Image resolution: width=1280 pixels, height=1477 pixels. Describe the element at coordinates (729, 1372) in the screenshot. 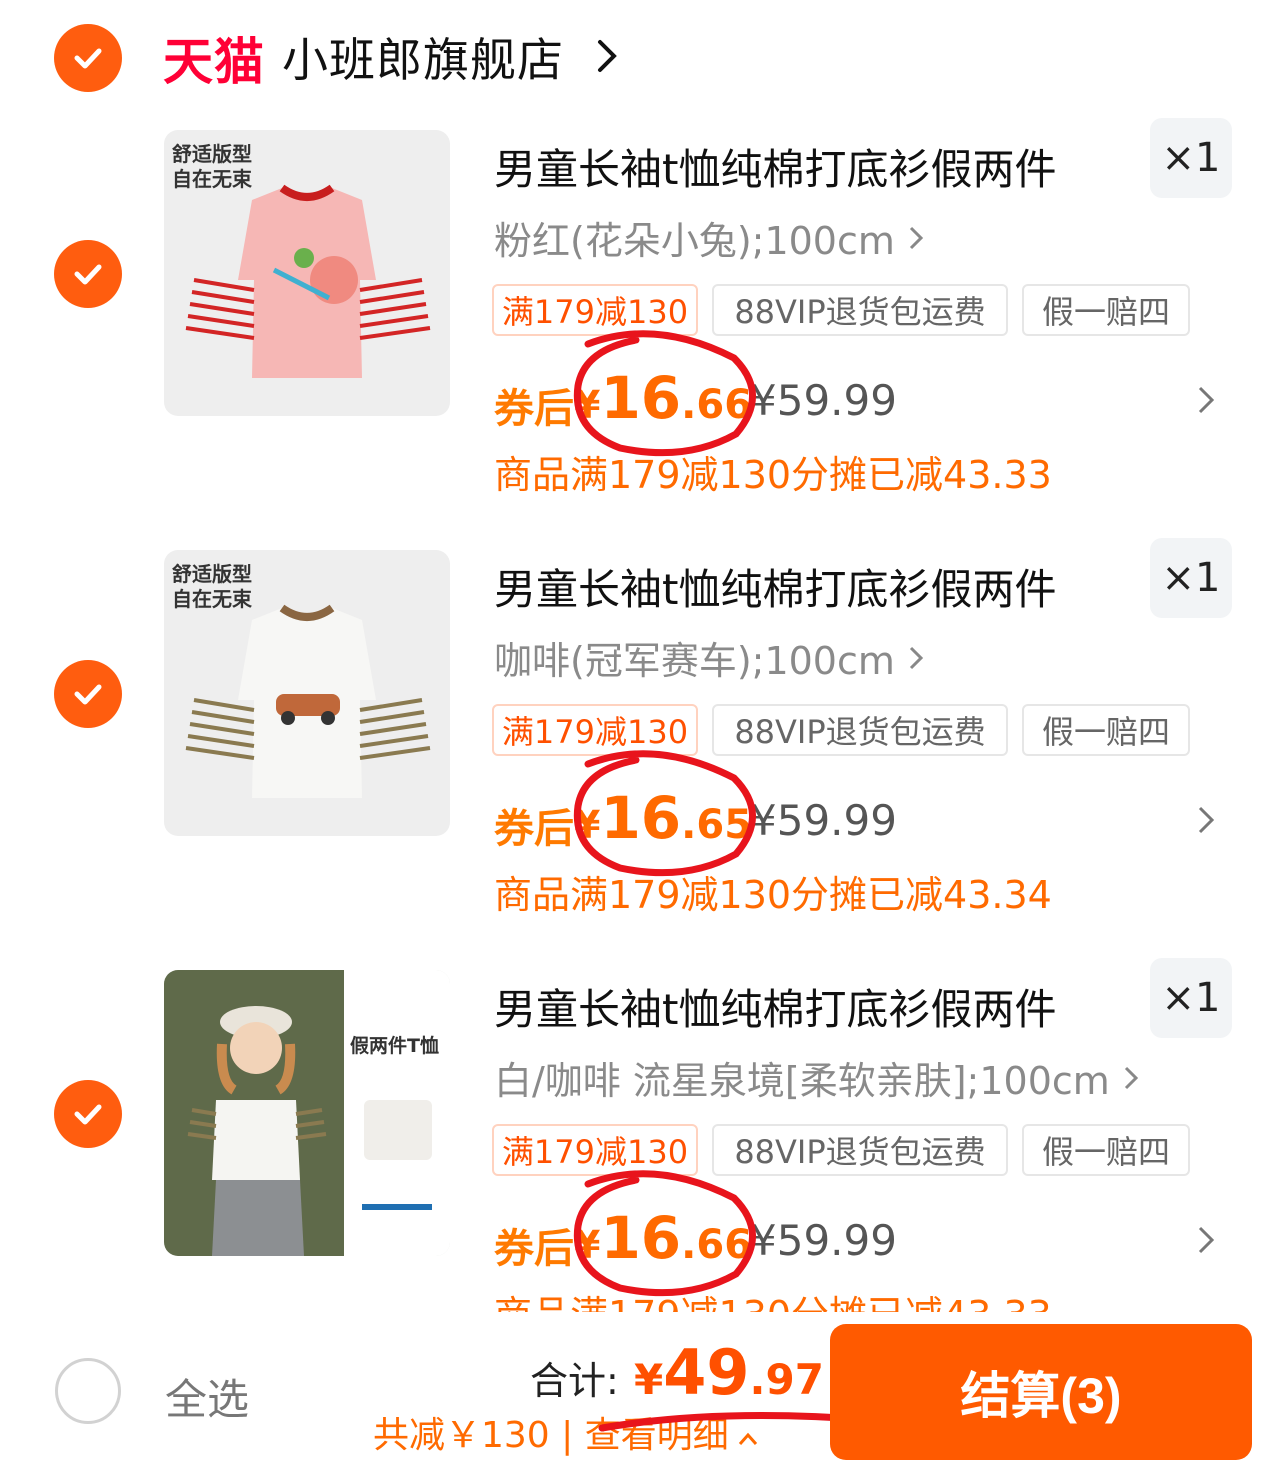

I see `total-price: ¥49.97` at that location.